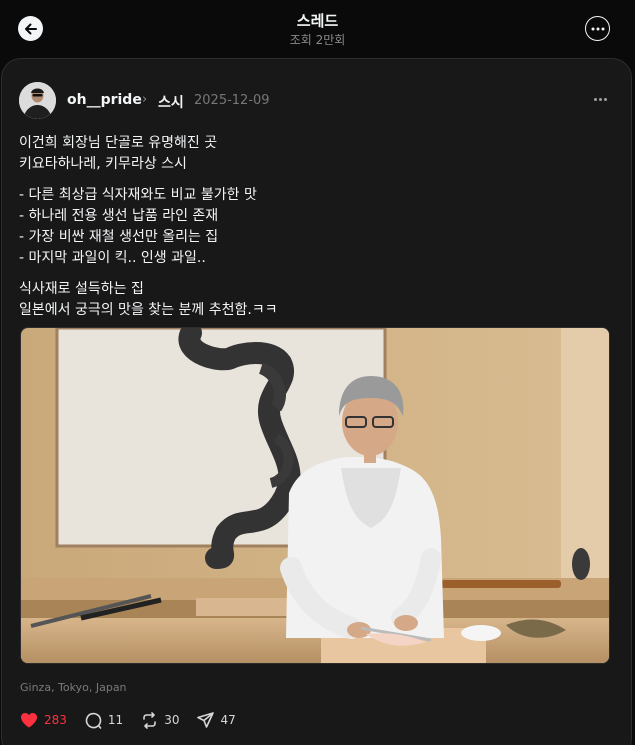 This screenshot has width=635, height=745. I want to click on top-bar: 스레드 조회 2만회, so click(317, 29).